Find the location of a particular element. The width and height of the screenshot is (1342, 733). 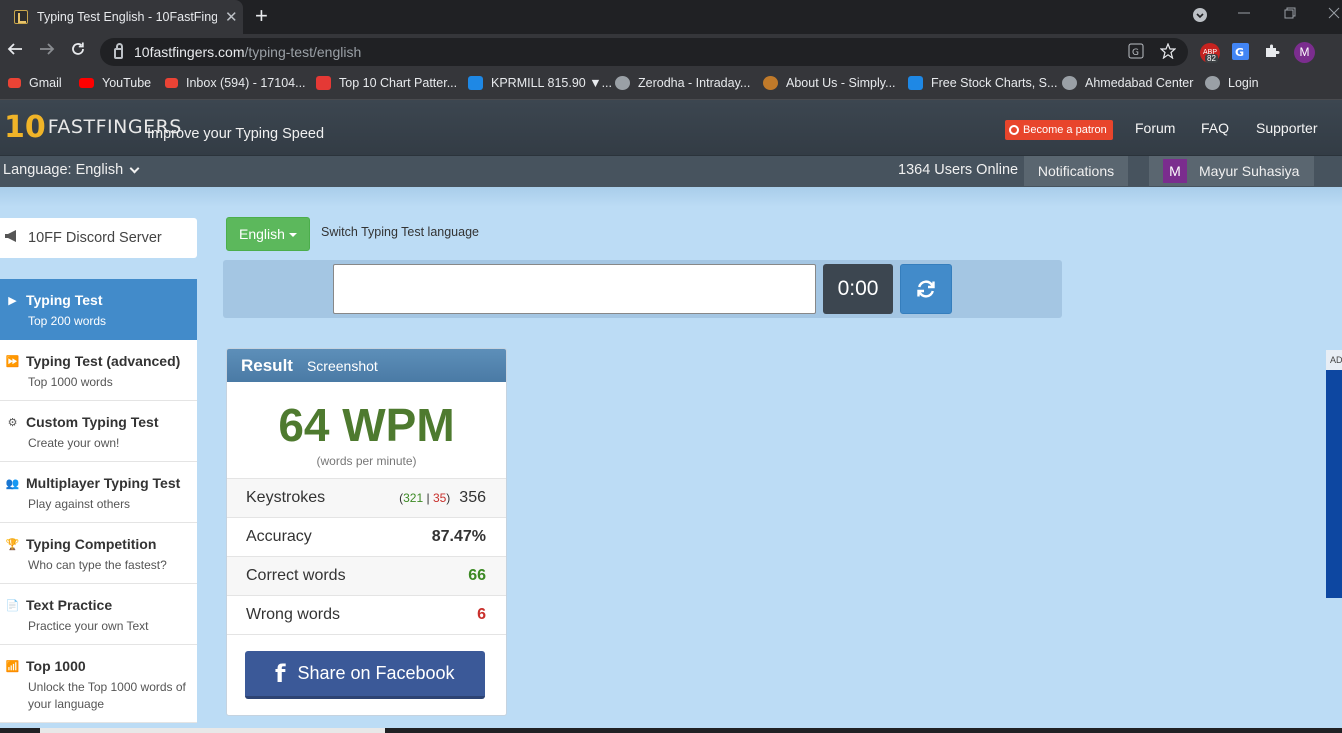

ad-label: AD is located at coordinates (1334, 360).